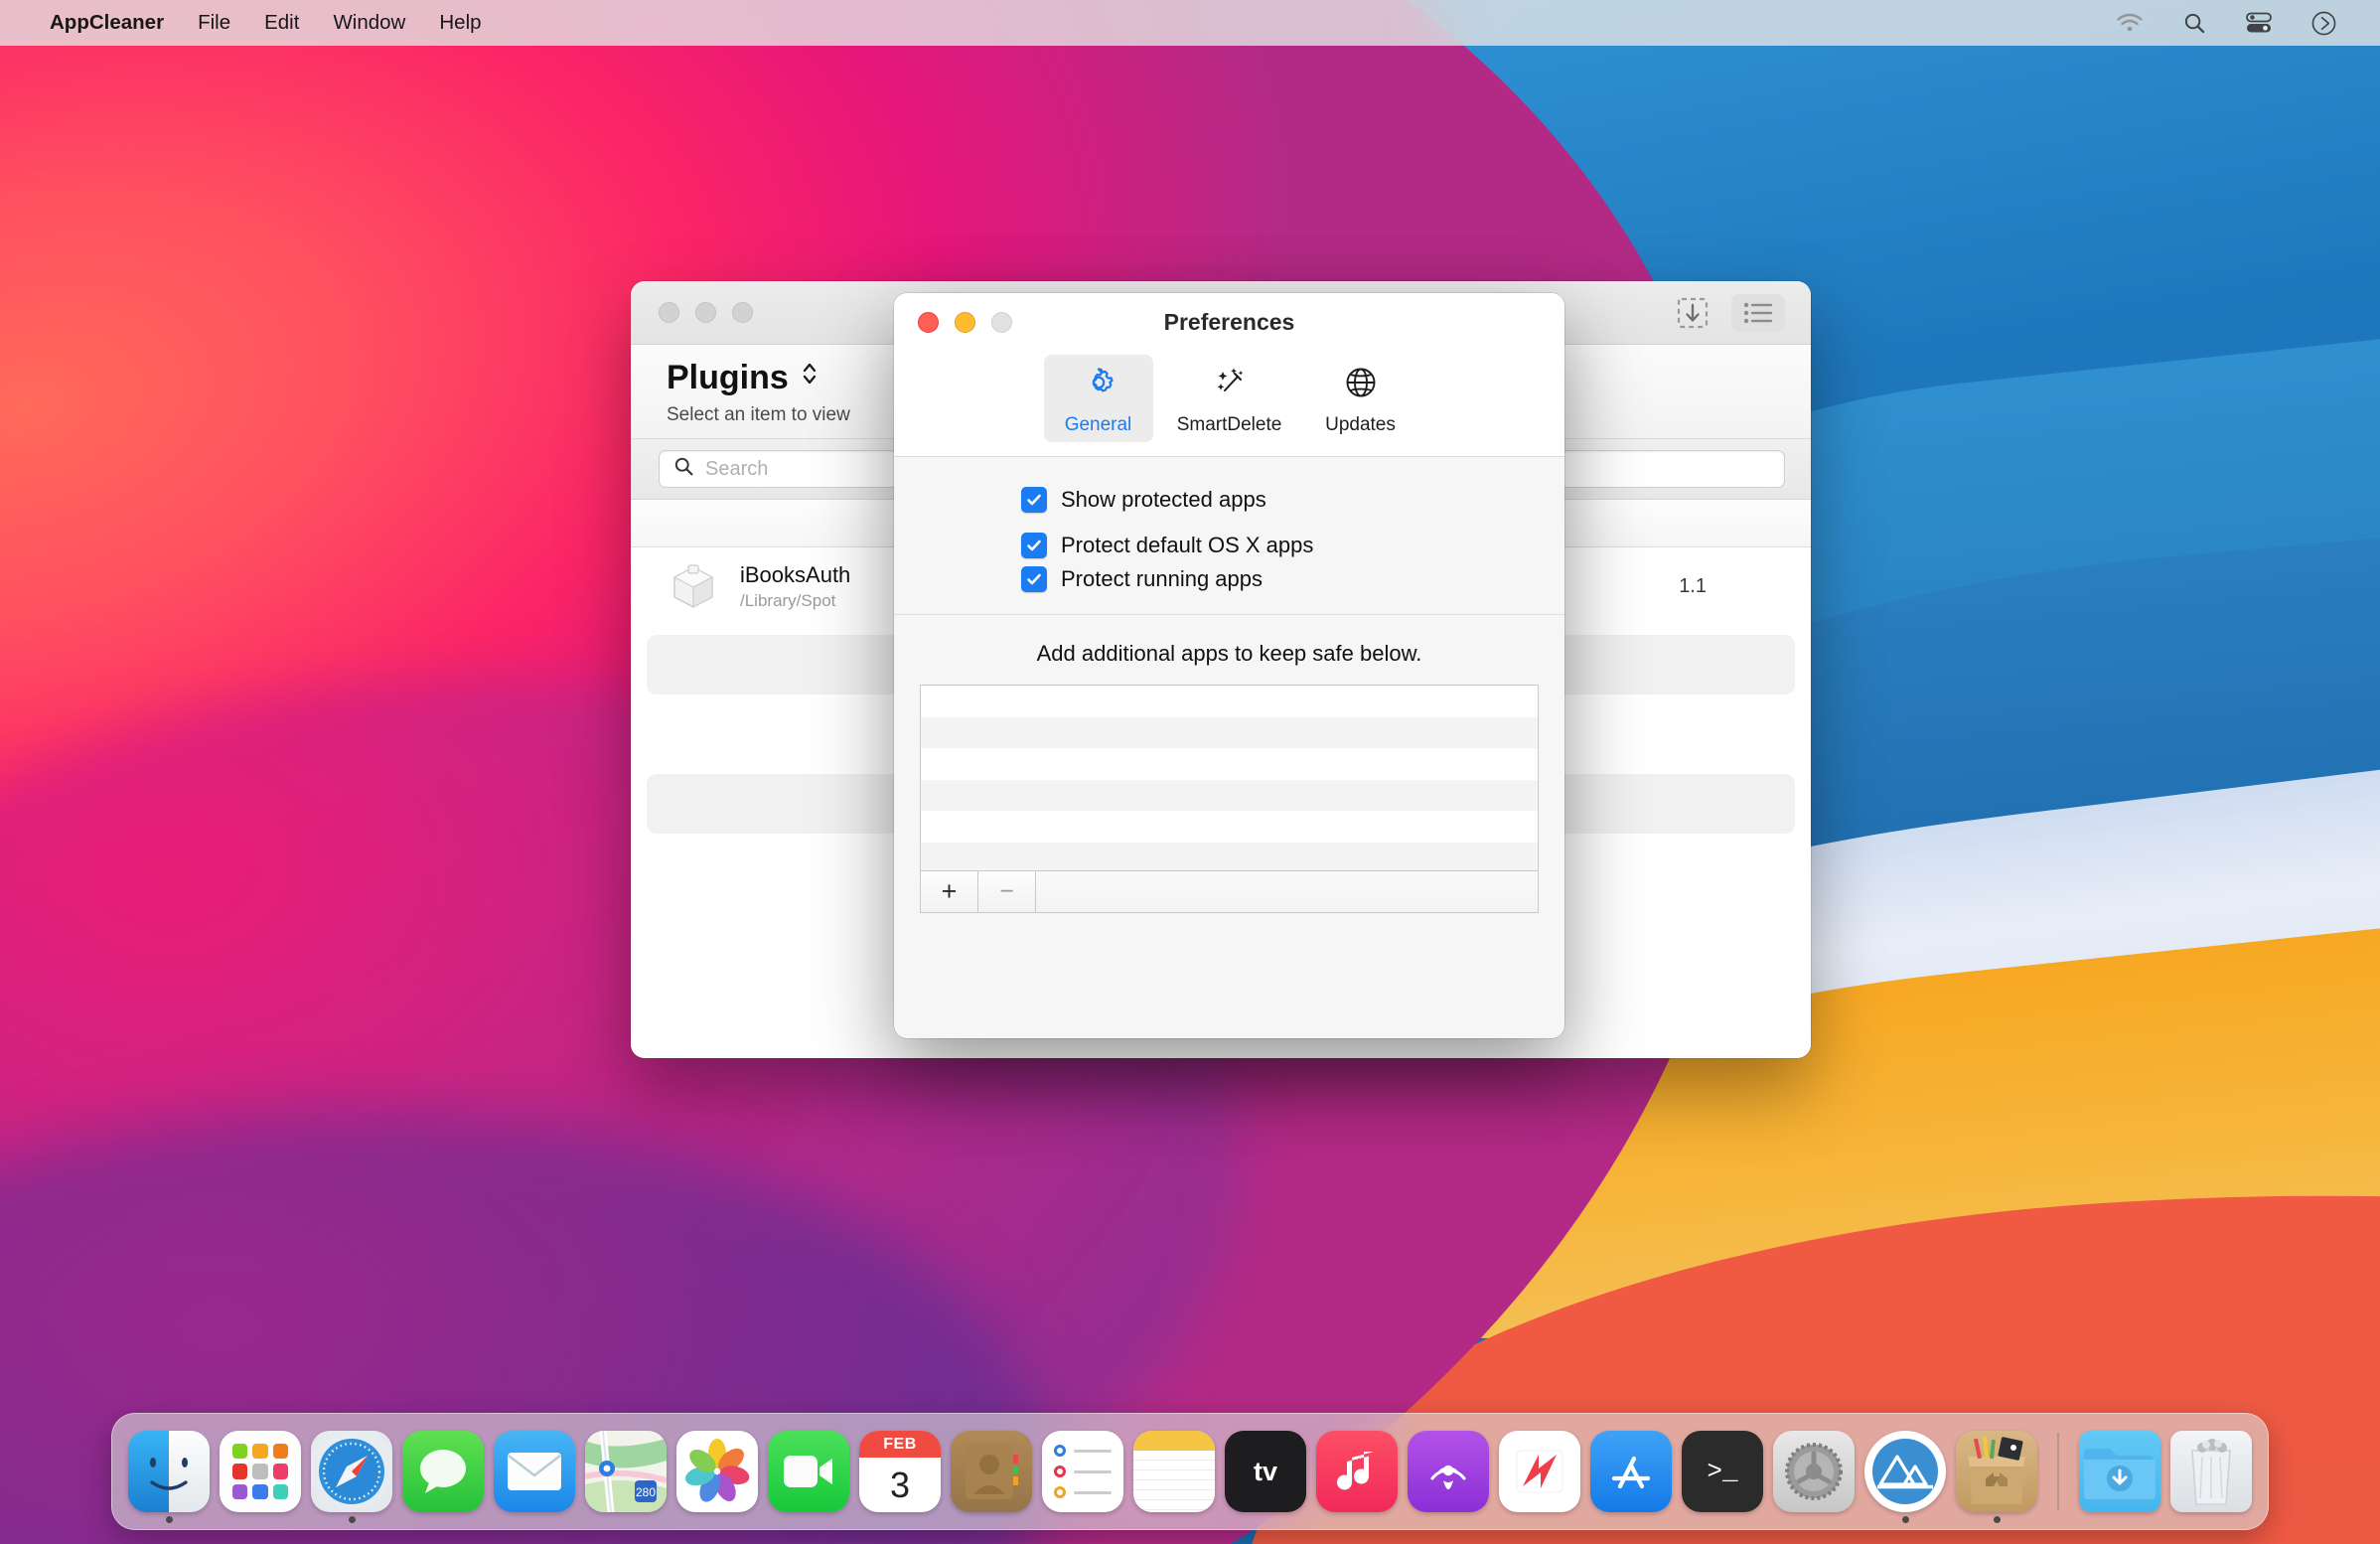  I want to click on menu-item-edit: Edit, so click(281, 23).